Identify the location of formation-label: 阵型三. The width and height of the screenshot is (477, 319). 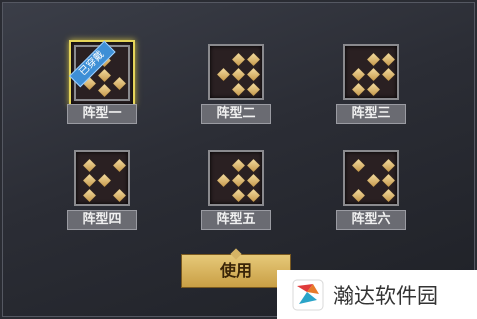
(371, 114).